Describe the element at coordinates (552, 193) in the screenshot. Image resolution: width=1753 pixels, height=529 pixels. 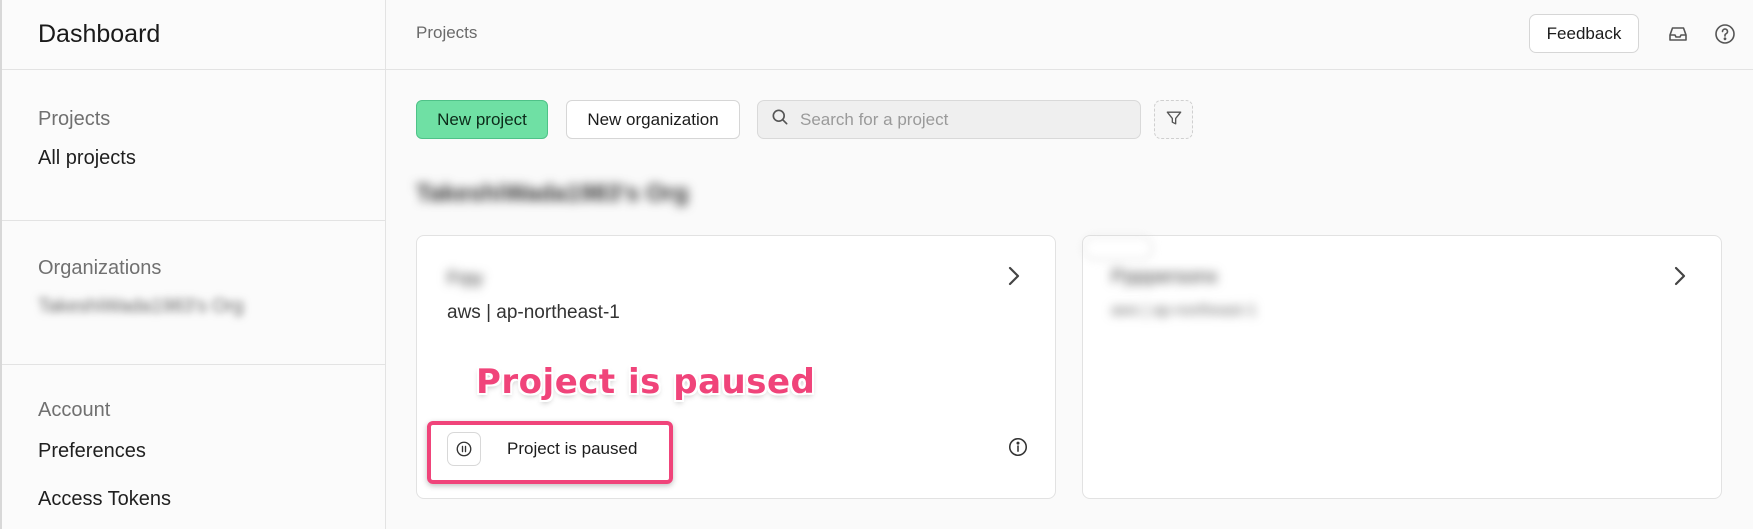
I see `organization-name: TakeshiWada1983's Org` at that location.